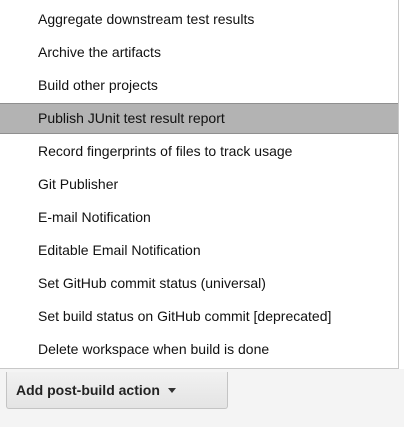 The height and width of the screenshot is (427, 404). I want to click on menu-item-delete-workspace: Delete workspace when build is done, so click(199, 349).